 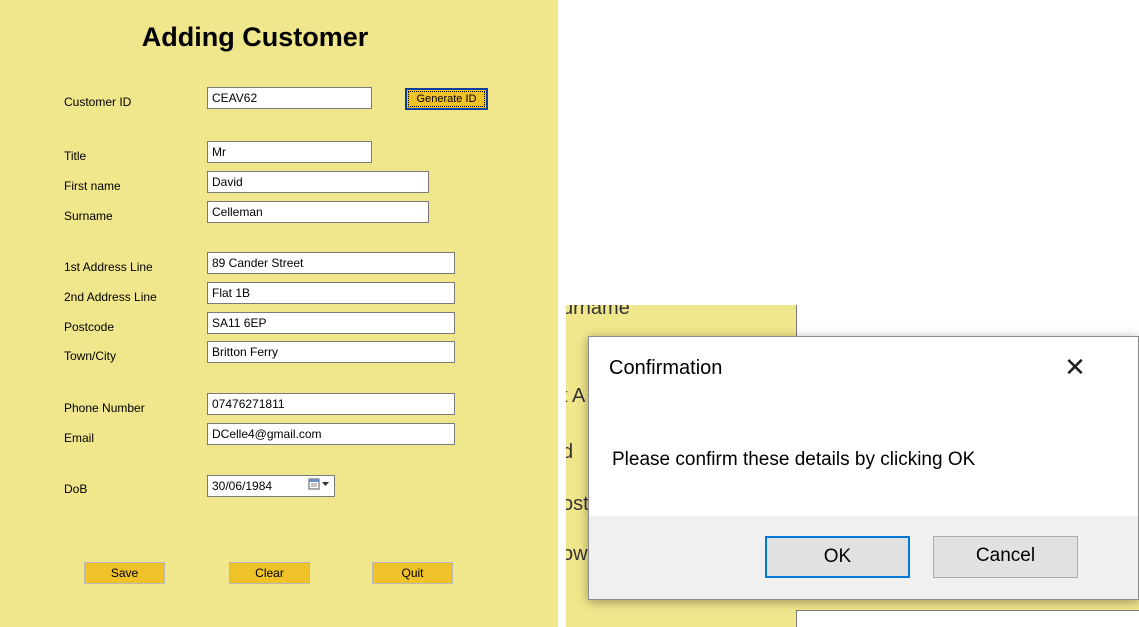 I want to click on save-button: Save, so click(x=124, y=573).